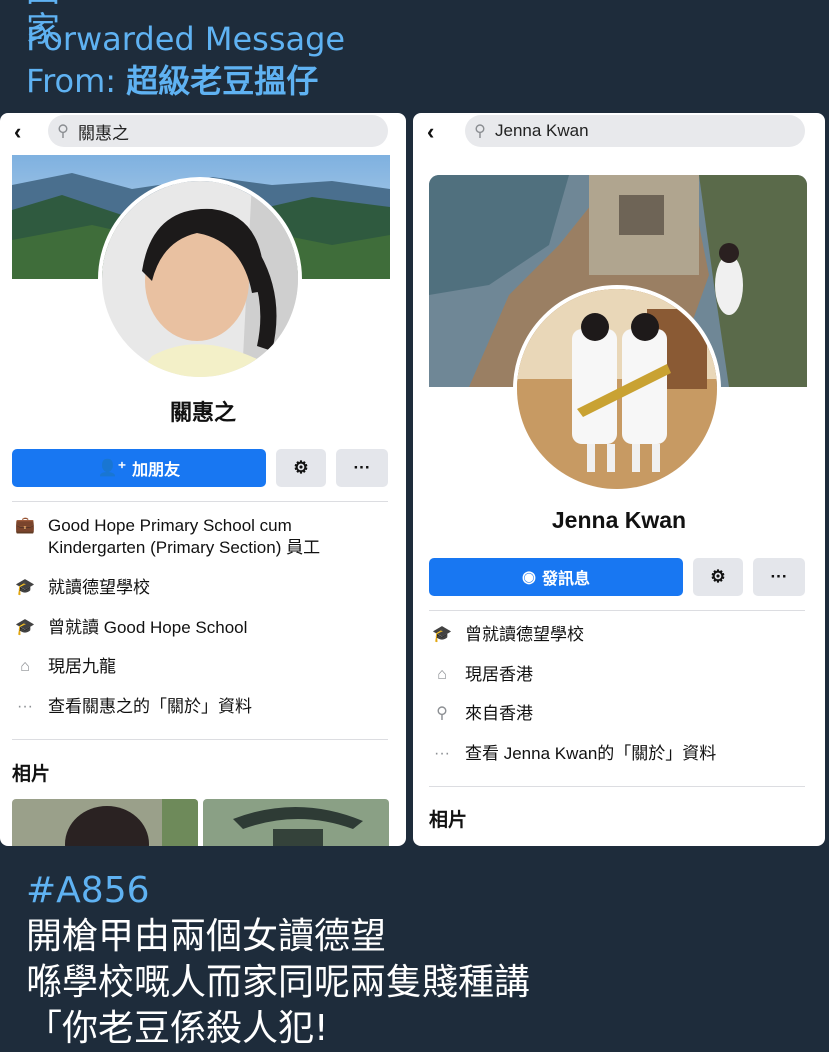  What do you see at coordinates (156, 470) in the screenshot?
I see `add-friend-label: 加朋友` at bounding box center [156, 470].